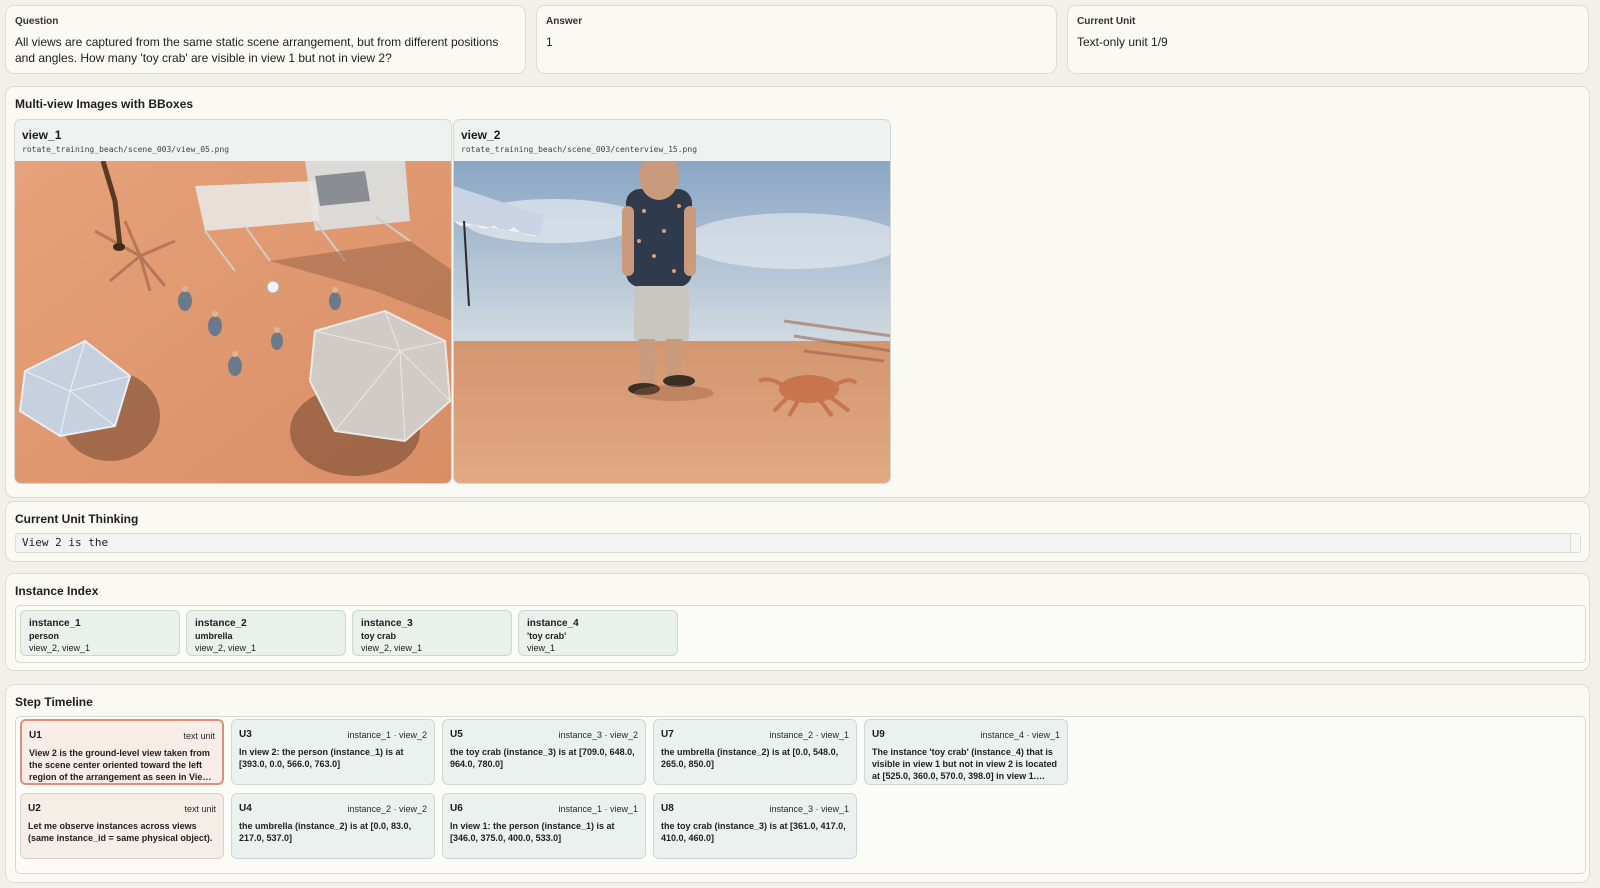  I want to click on view-1-name: view_1, so click(42, 135).